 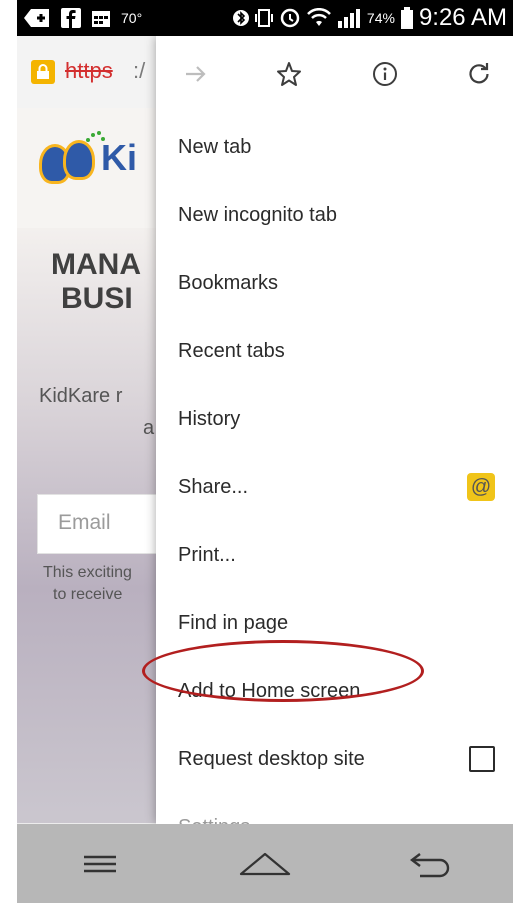 I want to click on home-icon, so click(x=265, y=864).